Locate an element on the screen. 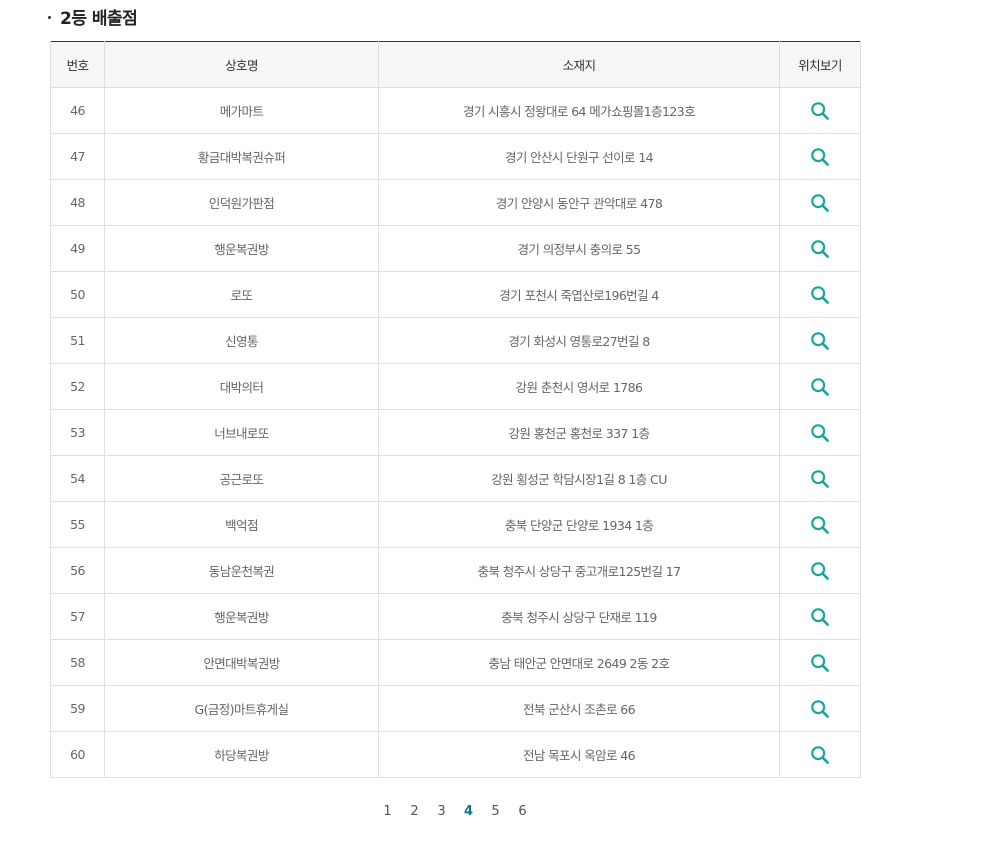 This screenshot has height=848, width=990. cell-address: 강원 홍천군 홍천로 337 1층 is located at coordinates (579, 432).